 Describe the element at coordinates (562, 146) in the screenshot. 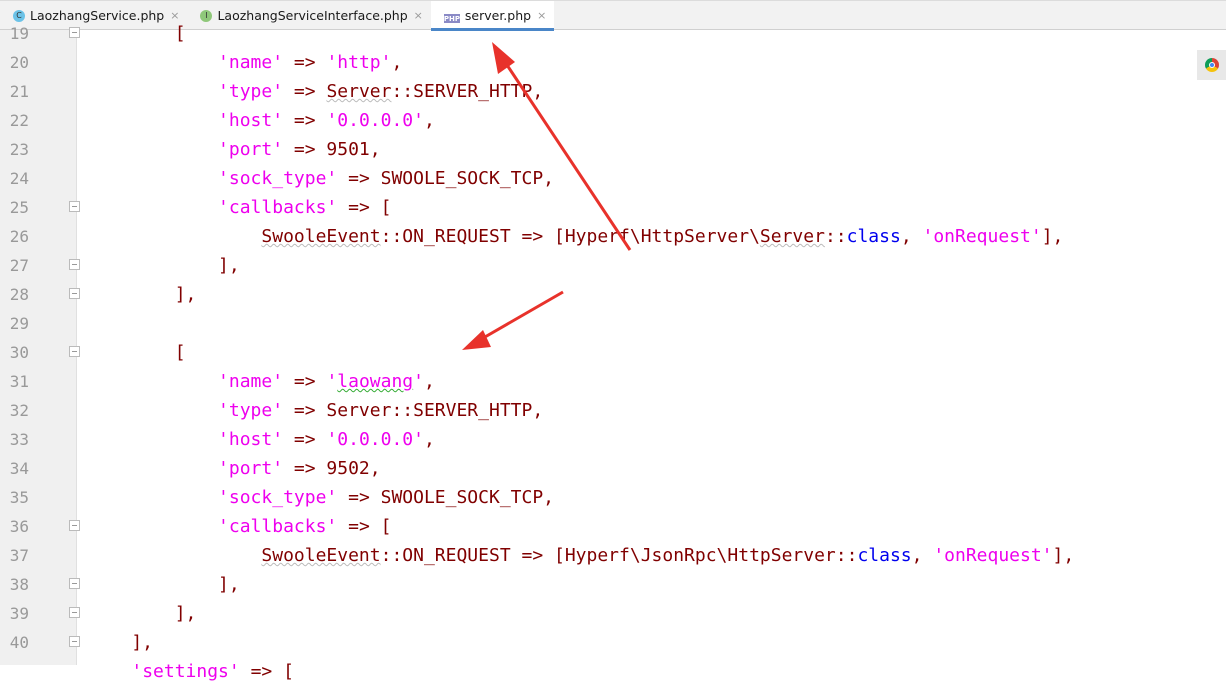

I see `red-arrow-to-server-tab` at that location.